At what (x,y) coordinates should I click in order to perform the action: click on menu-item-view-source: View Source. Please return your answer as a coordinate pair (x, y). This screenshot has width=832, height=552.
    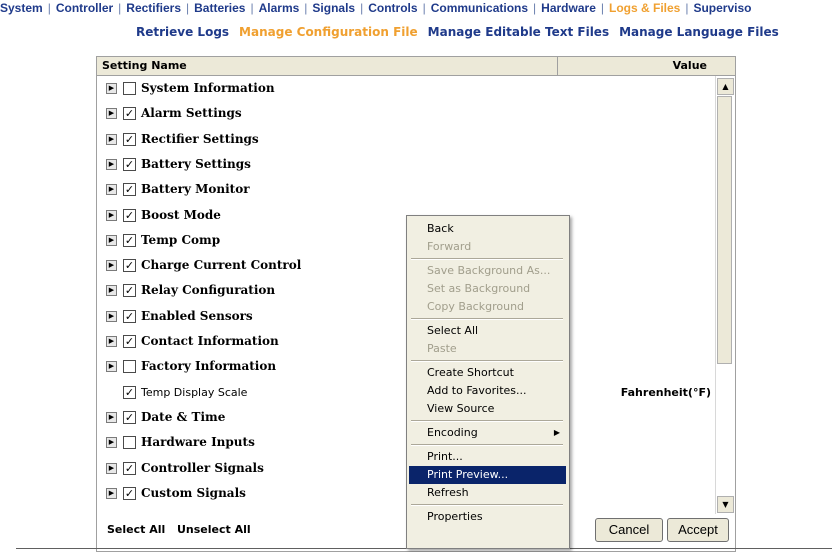
    Looking at the image, I should click on (487, 409).